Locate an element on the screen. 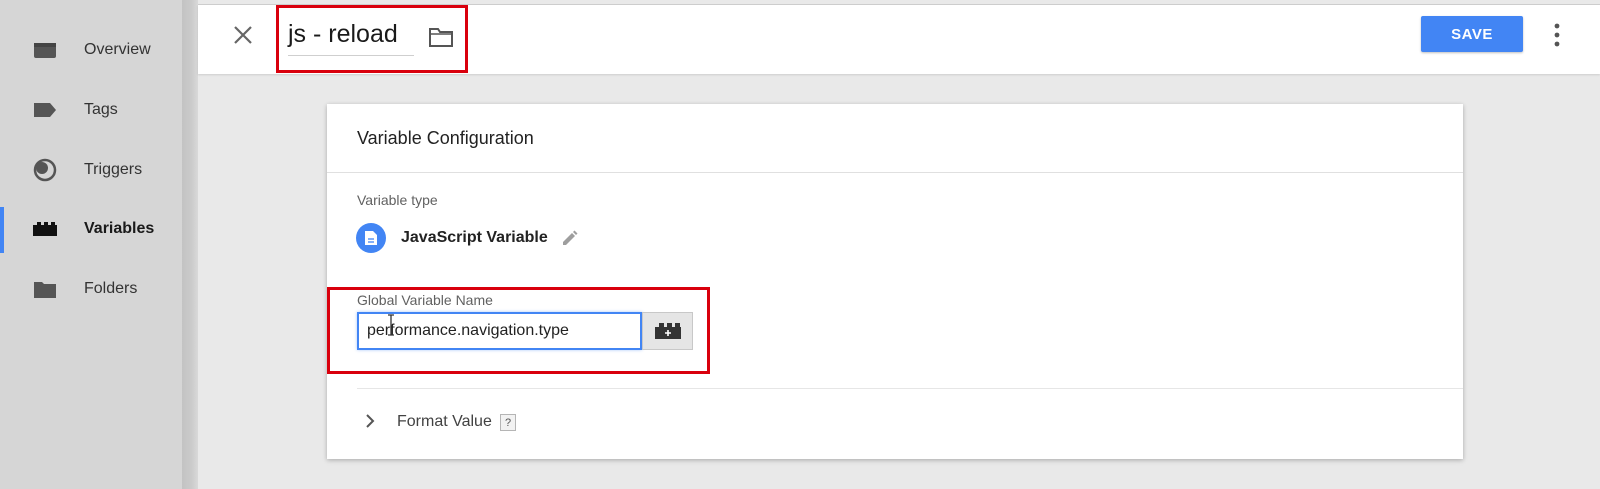  more-vert-icon is located at coordinates (1557, 35).